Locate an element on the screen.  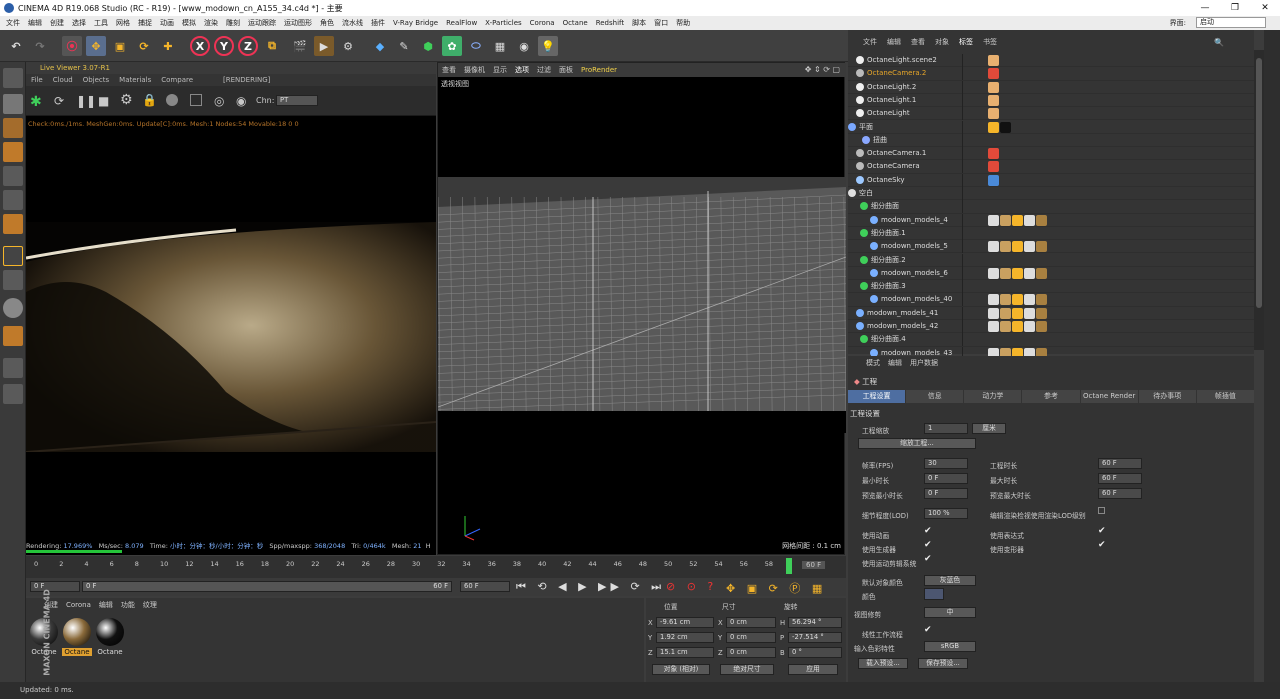
workplane-icon is located at coordinates (13, 152).